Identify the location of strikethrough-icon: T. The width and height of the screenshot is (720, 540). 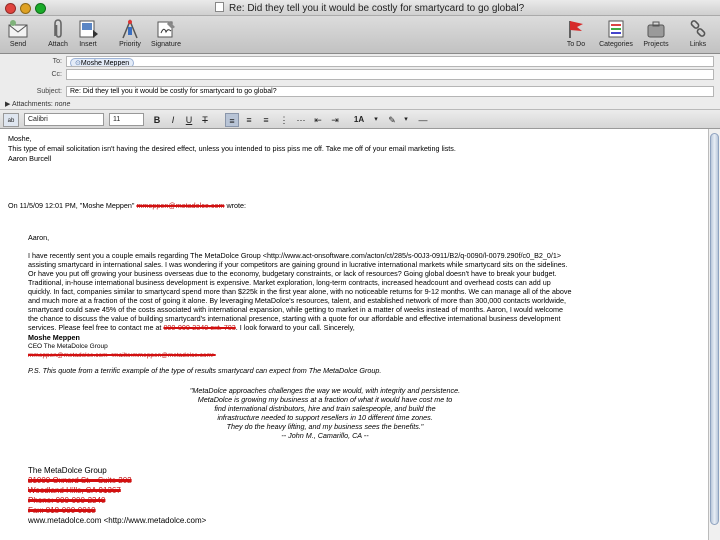
(205, 120).